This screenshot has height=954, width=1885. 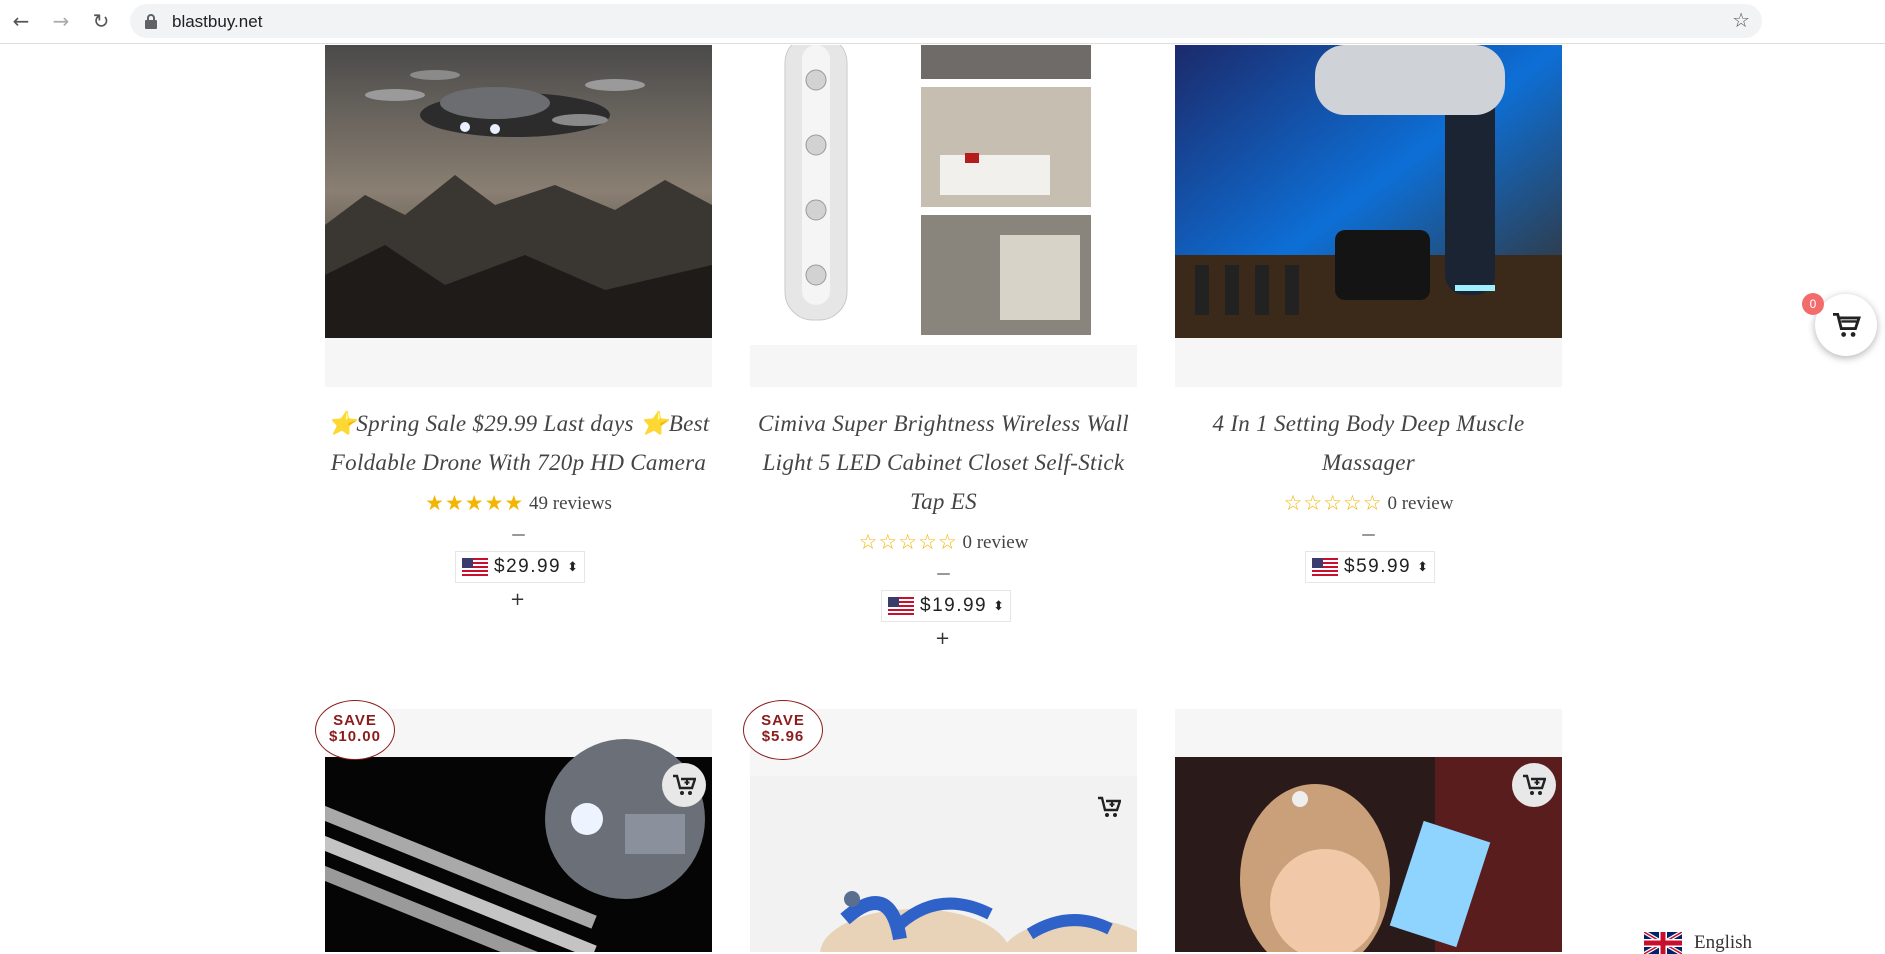 I want to click on language-label: English, so click(x=1723, y=942).